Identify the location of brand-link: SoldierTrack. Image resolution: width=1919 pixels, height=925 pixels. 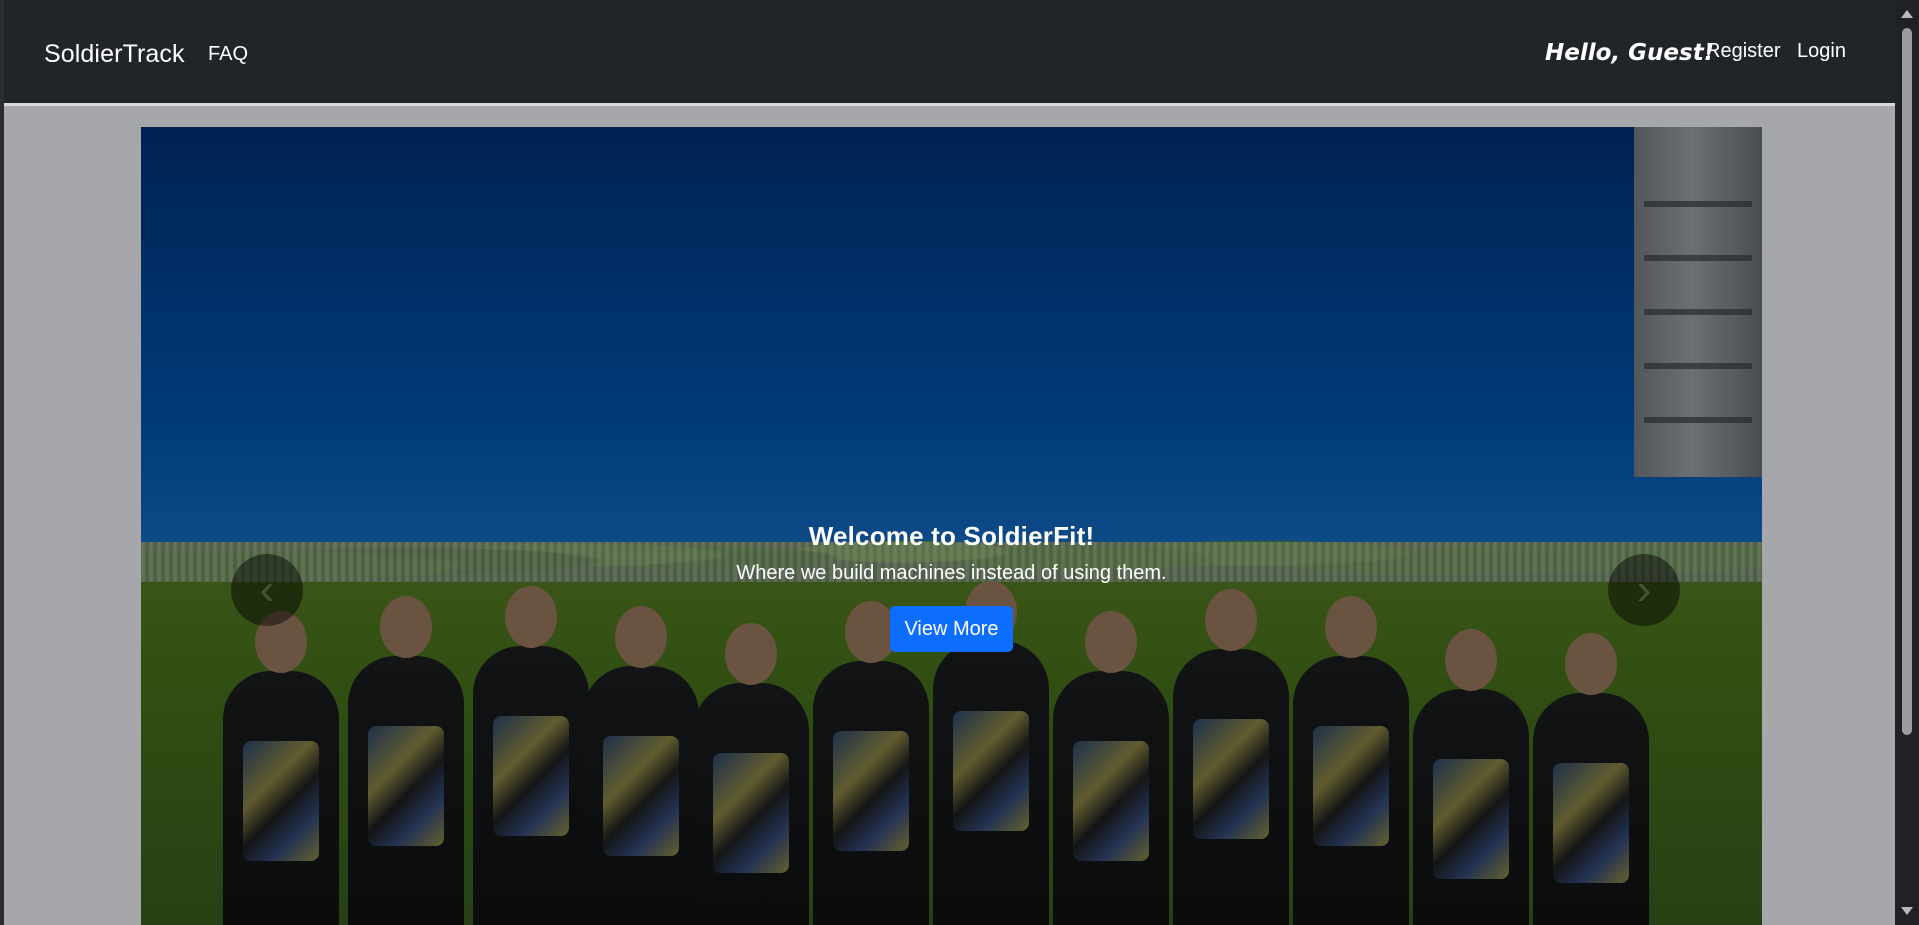
(114, 54).